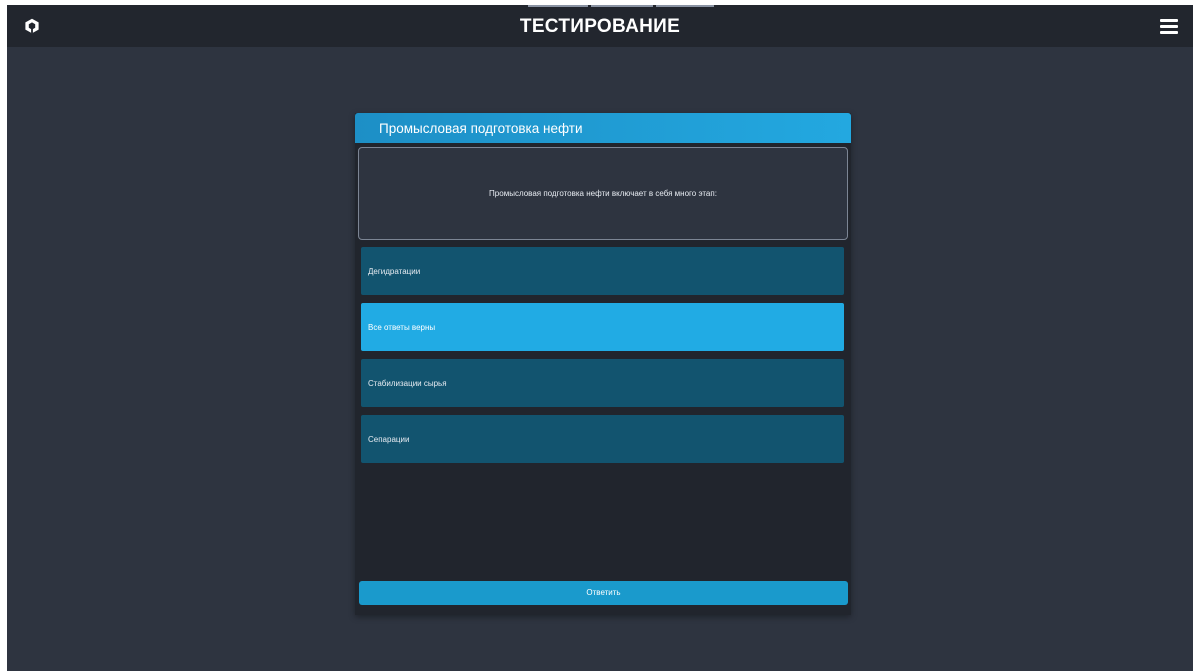 The width and height of the screenshot is (1200, 671). I want to click on hamburger-menu-icon, so click(1169, 26).